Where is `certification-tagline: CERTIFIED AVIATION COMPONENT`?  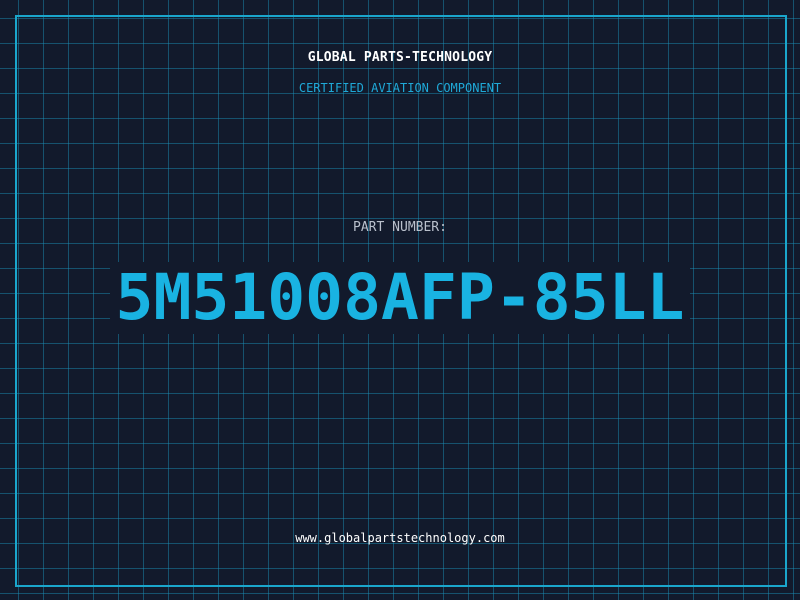 certification-tagline: CERTIFIED AVIATION COMPONENT is located at coordinates (400, 88).